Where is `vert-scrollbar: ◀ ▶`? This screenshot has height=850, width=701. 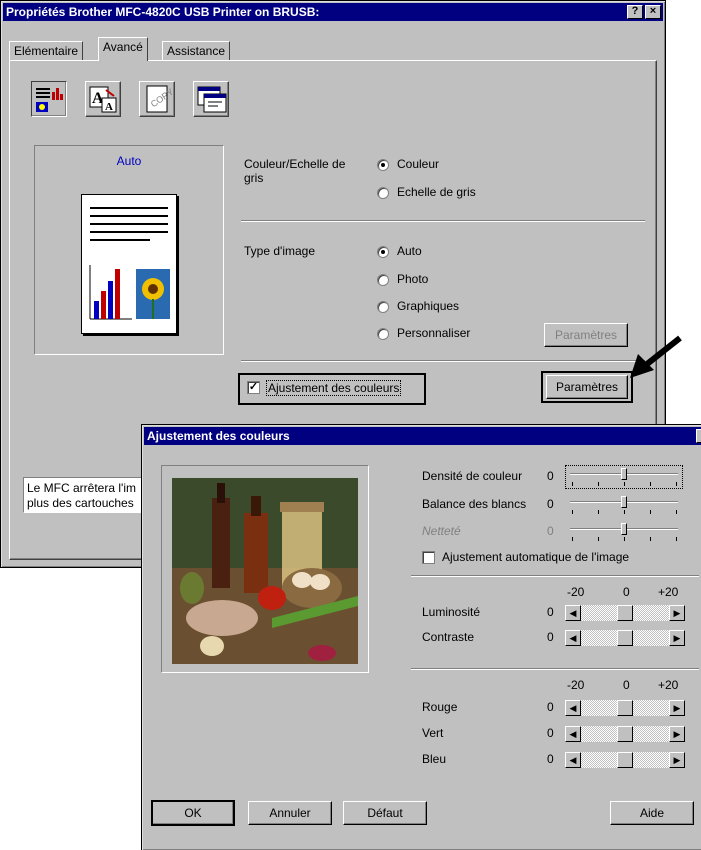 vert-scrollbar: ◀ ▶ is located at coordinates (625, 734).